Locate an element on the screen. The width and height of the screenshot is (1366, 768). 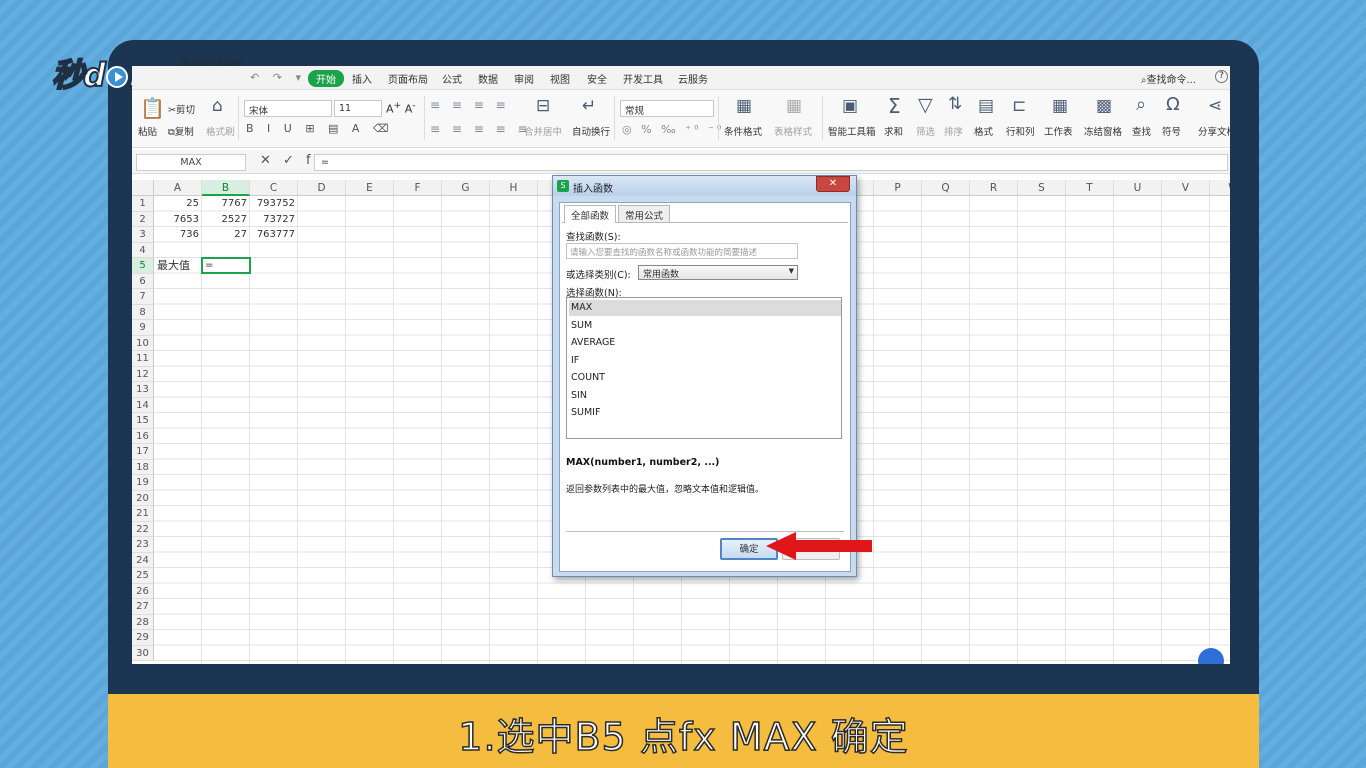
column-header-f: F is located at coordinates (418, 188).